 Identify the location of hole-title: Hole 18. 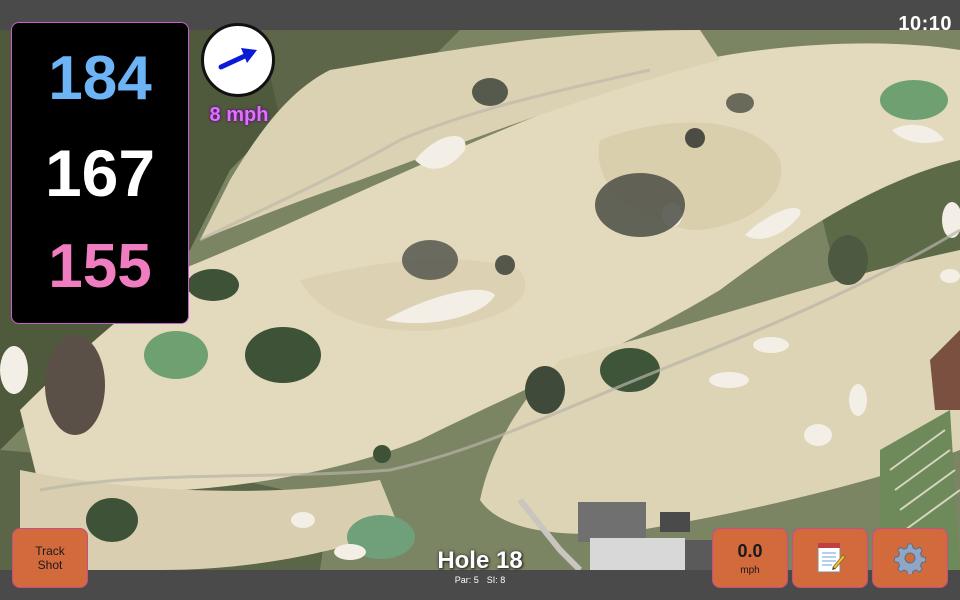
(480, 560).